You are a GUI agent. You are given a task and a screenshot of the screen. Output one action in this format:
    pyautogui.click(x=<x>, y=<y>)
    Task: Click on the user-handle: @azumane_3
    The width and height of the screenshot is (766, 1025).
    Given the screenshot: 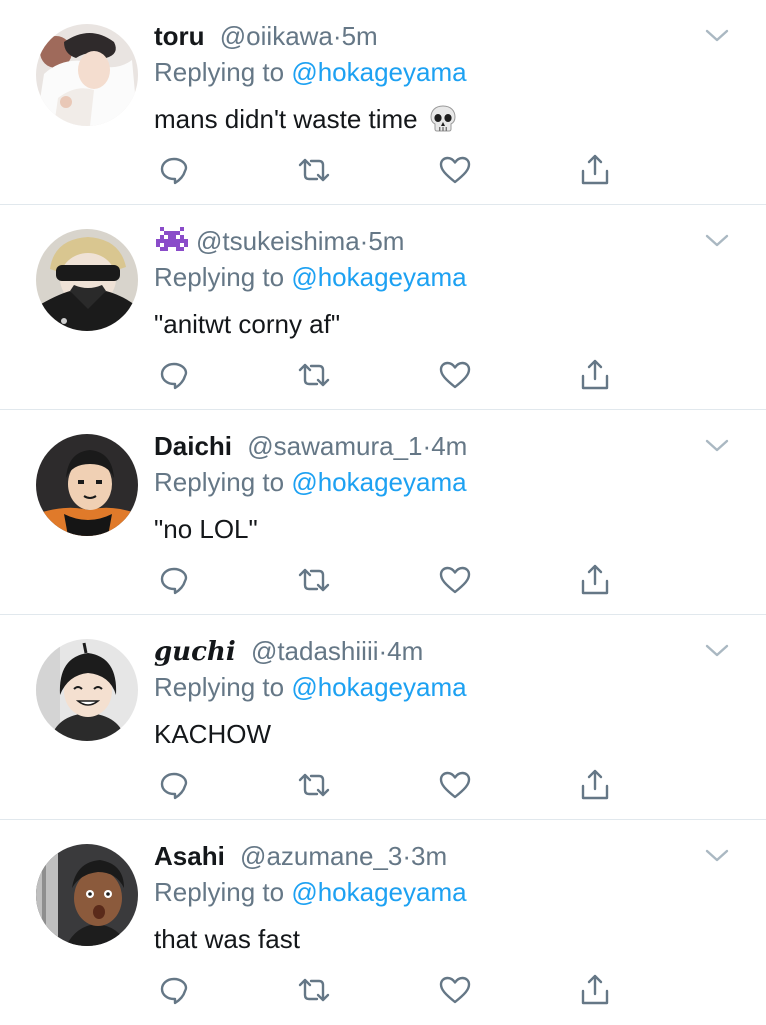 What is the action you would take?
    pyautogui.click(x=321, y=856)
    